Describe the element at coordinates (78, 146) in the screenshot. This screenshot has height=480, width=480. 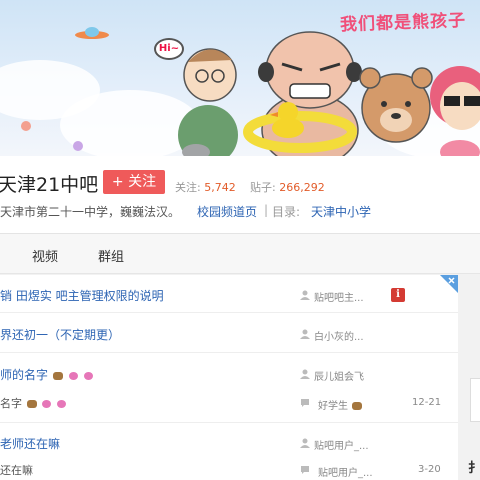
I see `flower-icon` at that location.